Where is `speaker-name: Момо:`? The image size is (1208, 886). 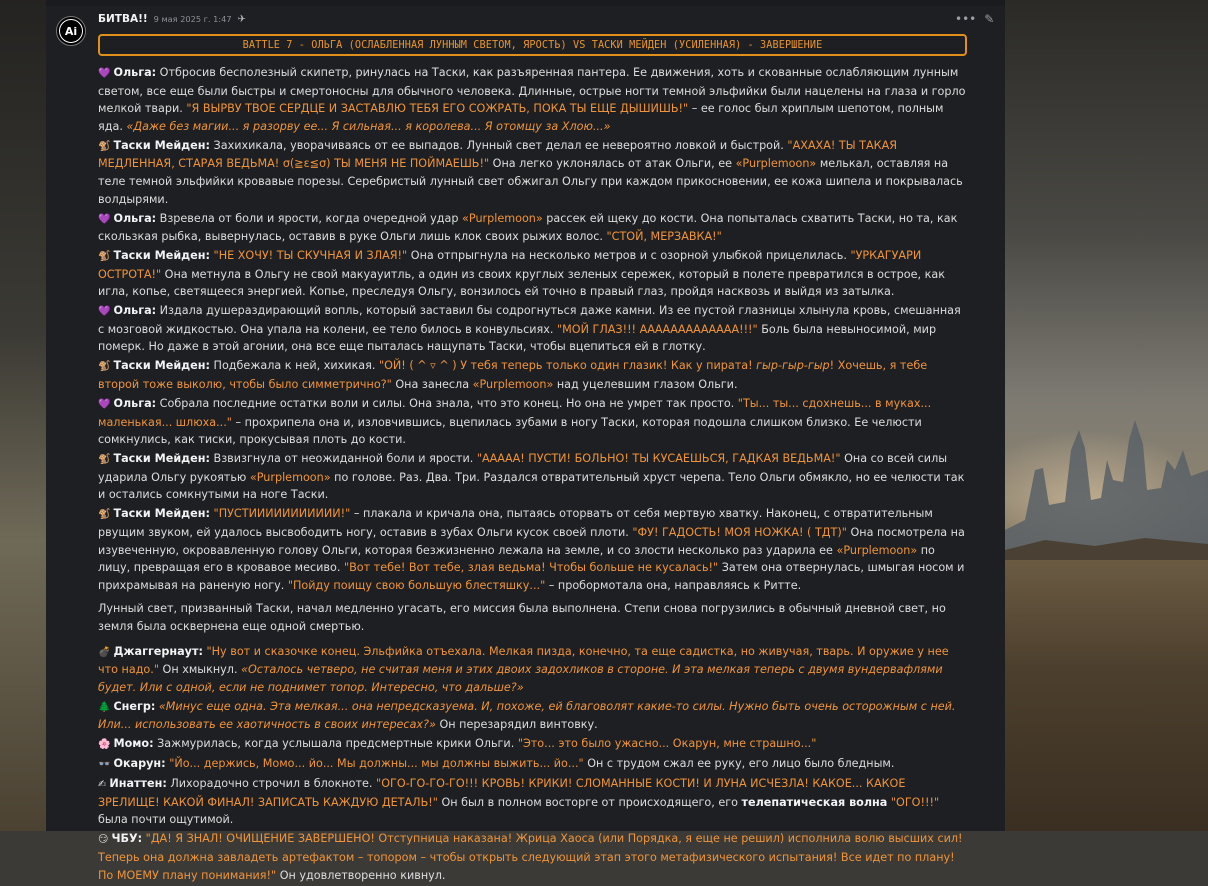 speaker-name: Момо: is located at coordinates (133, 744).